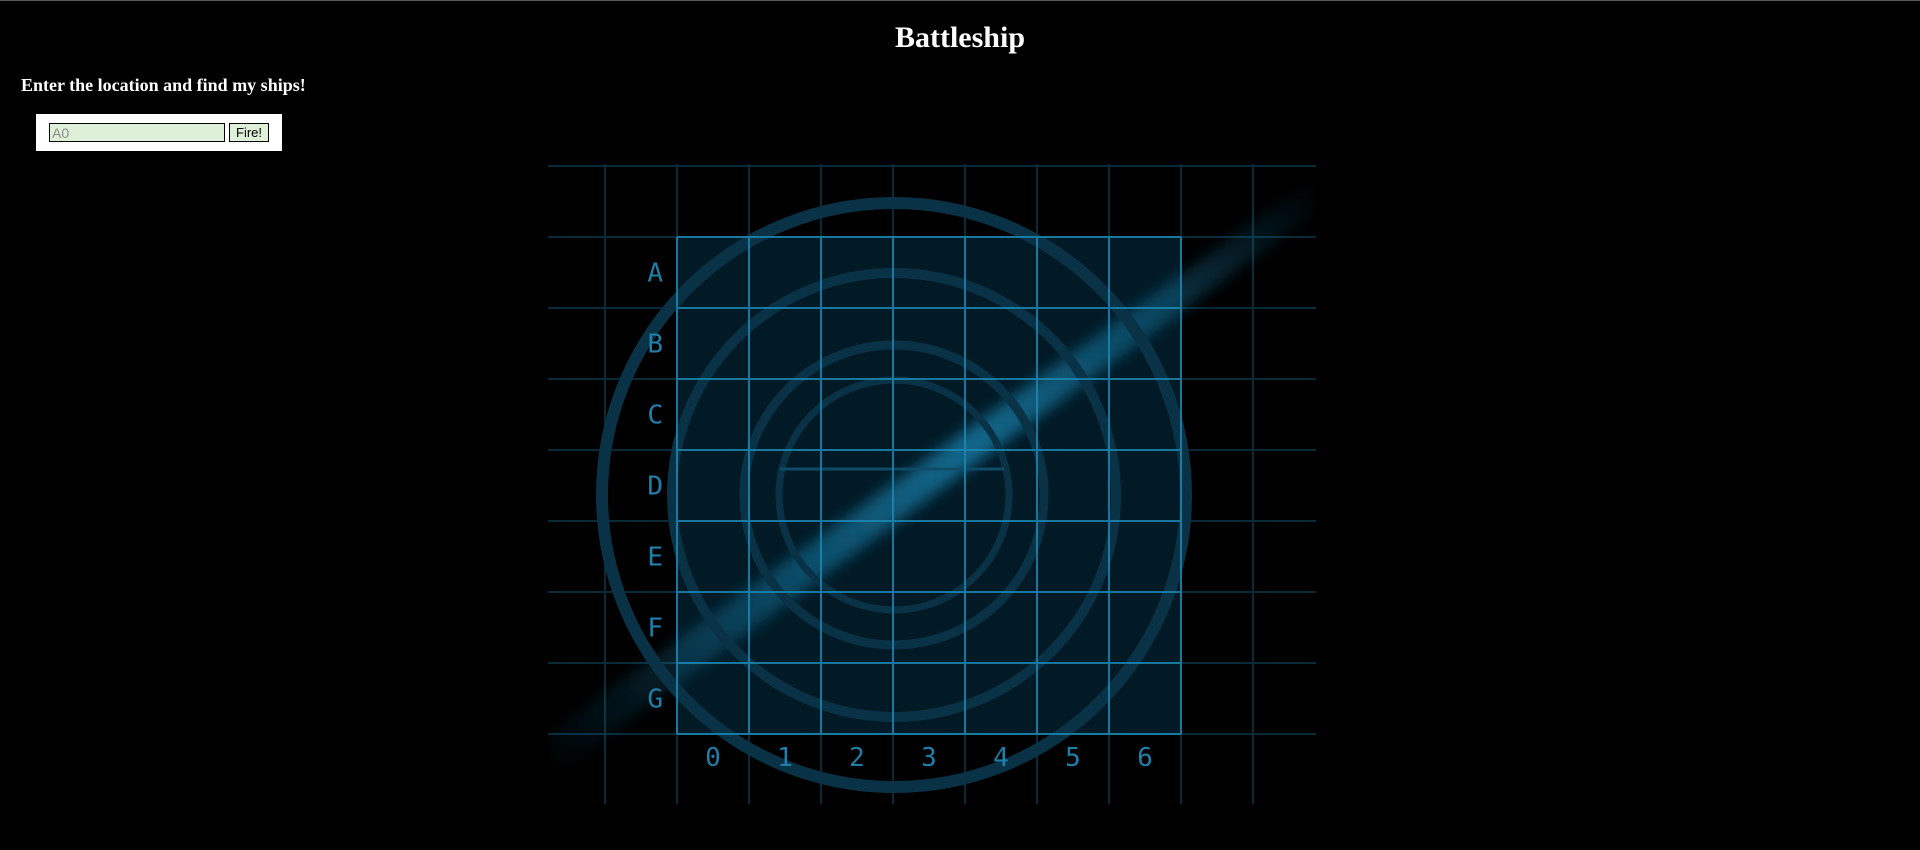 Image resolution: width=1920 pixels, height=850 pixels. Describe the element at coordinates (1001, 485) in the screenshot. I see `board-cell-d4` at that location.